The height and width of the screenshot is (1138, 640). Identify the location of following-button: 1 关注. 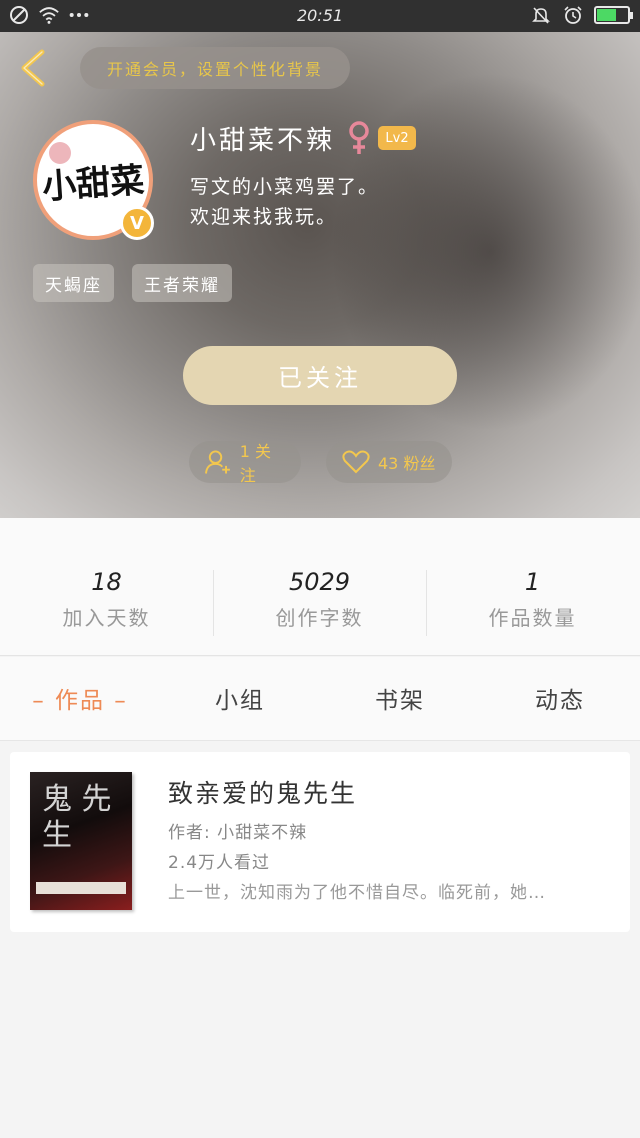
(245, 463).